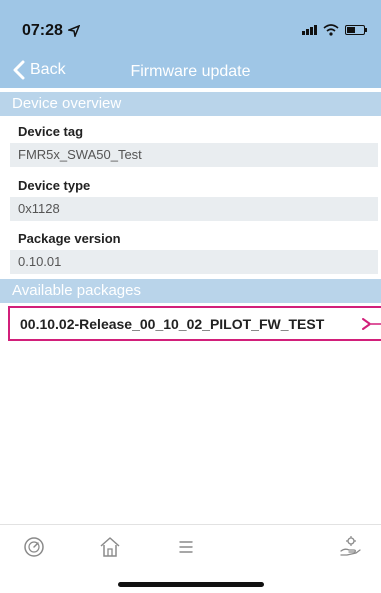 This screenshot has width=381, height=593. What do you see at coordinates (172, 323) in the screenshot?
I see `package-name: 00.10.02-Release_00_10_02_PILOT_FW_TEST` at bounding box center [172, 323].